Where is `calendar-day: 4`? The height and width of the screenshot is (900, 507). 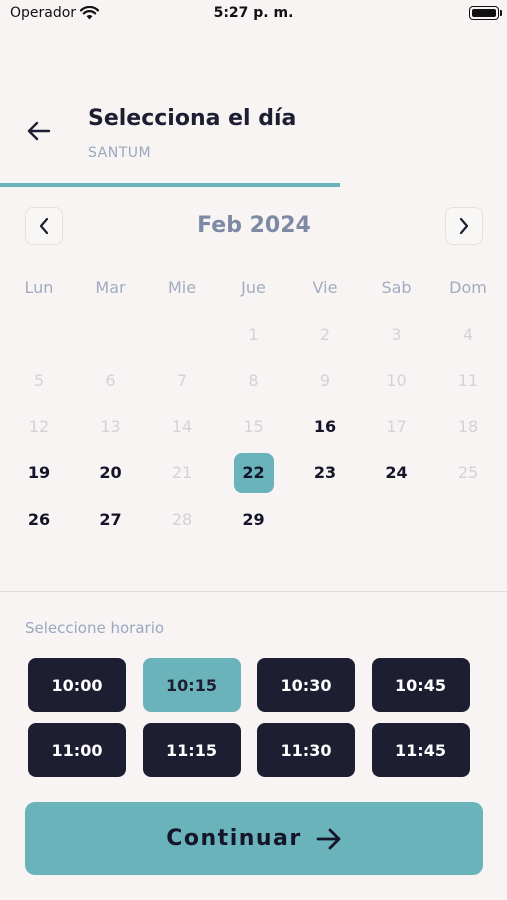 calendar-day: 4 is located at coordinates (468, 334).